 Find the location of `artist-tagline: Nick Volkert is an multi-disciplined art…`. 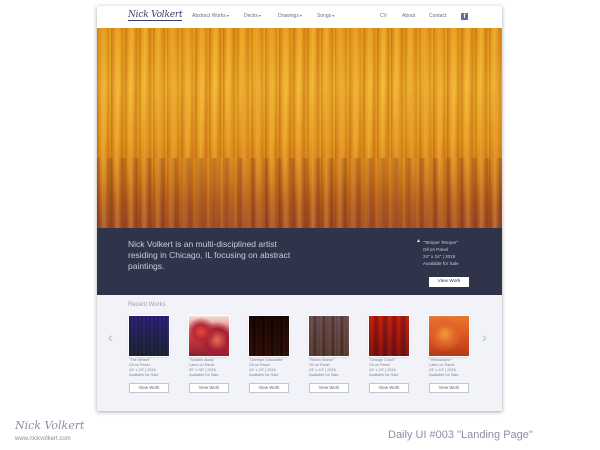

artist-tagline: Nick Volkert is an multi-disciplined art… is located at coordinates (209, 255).